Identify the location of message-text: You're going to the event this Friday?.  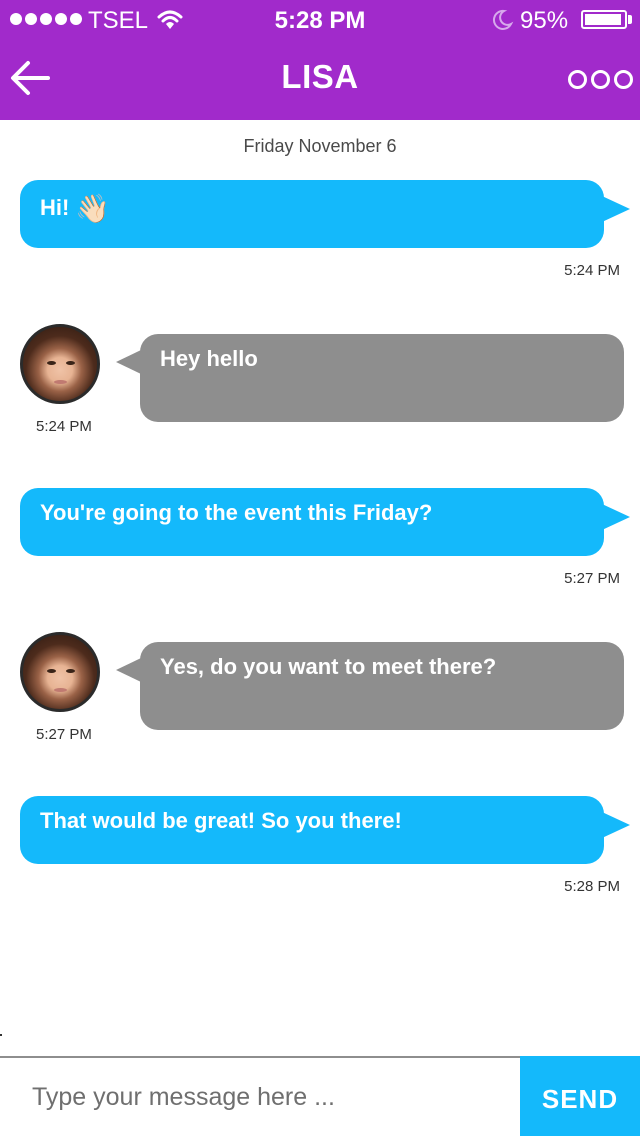
(236, 512).